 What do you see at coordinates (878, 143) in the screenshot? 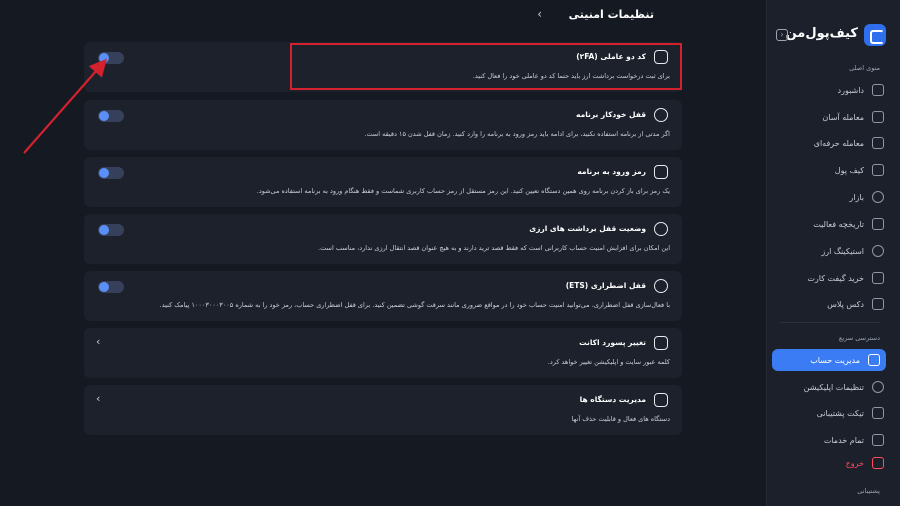
I see `pro-trade-icon` at bounding box center [878, 143].